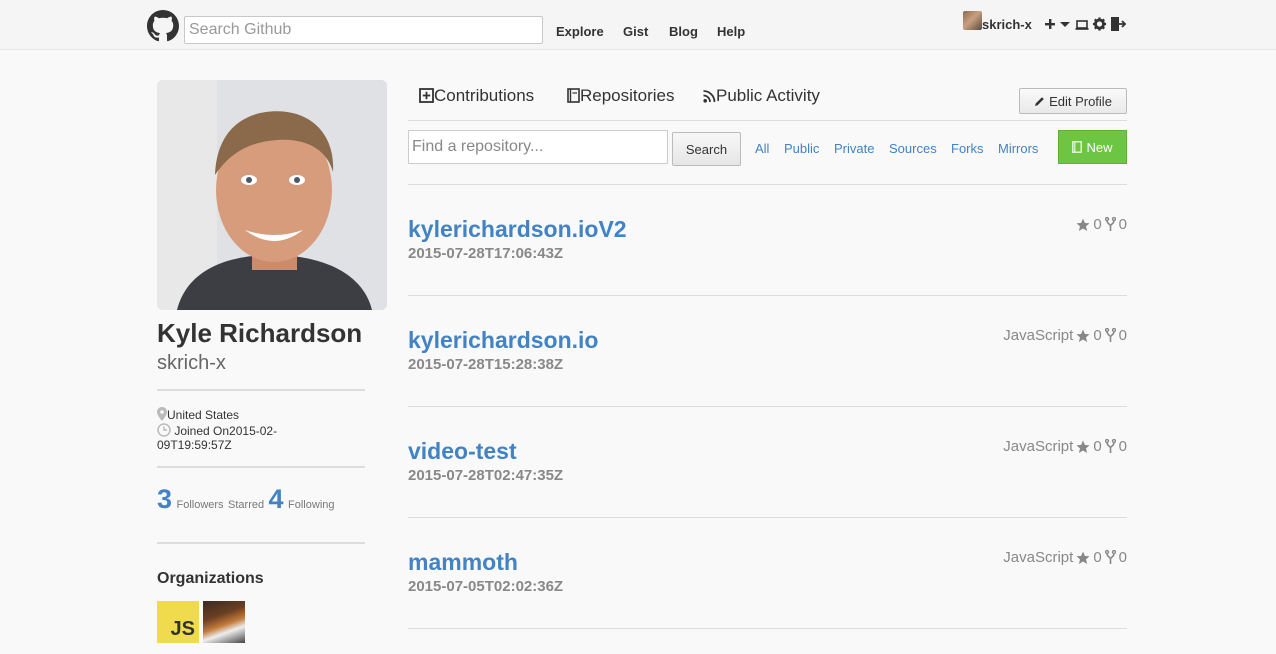 Image resolution: width=1276 pixels, height=654 pixels. Describe the element at coordinates (1099, 147) in the screenshot. I see `new-repository-label: New` at that location.